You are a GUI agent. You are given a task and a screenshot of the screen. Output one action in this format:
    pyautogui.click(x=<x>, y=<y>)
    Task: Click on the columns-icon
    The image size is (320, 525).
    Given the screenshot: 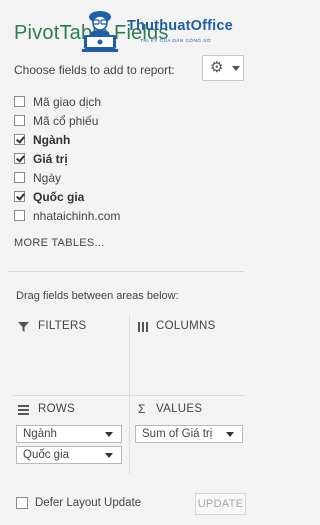 What is the action you would take?
    pyautogui.click(x=143, y=327)
    